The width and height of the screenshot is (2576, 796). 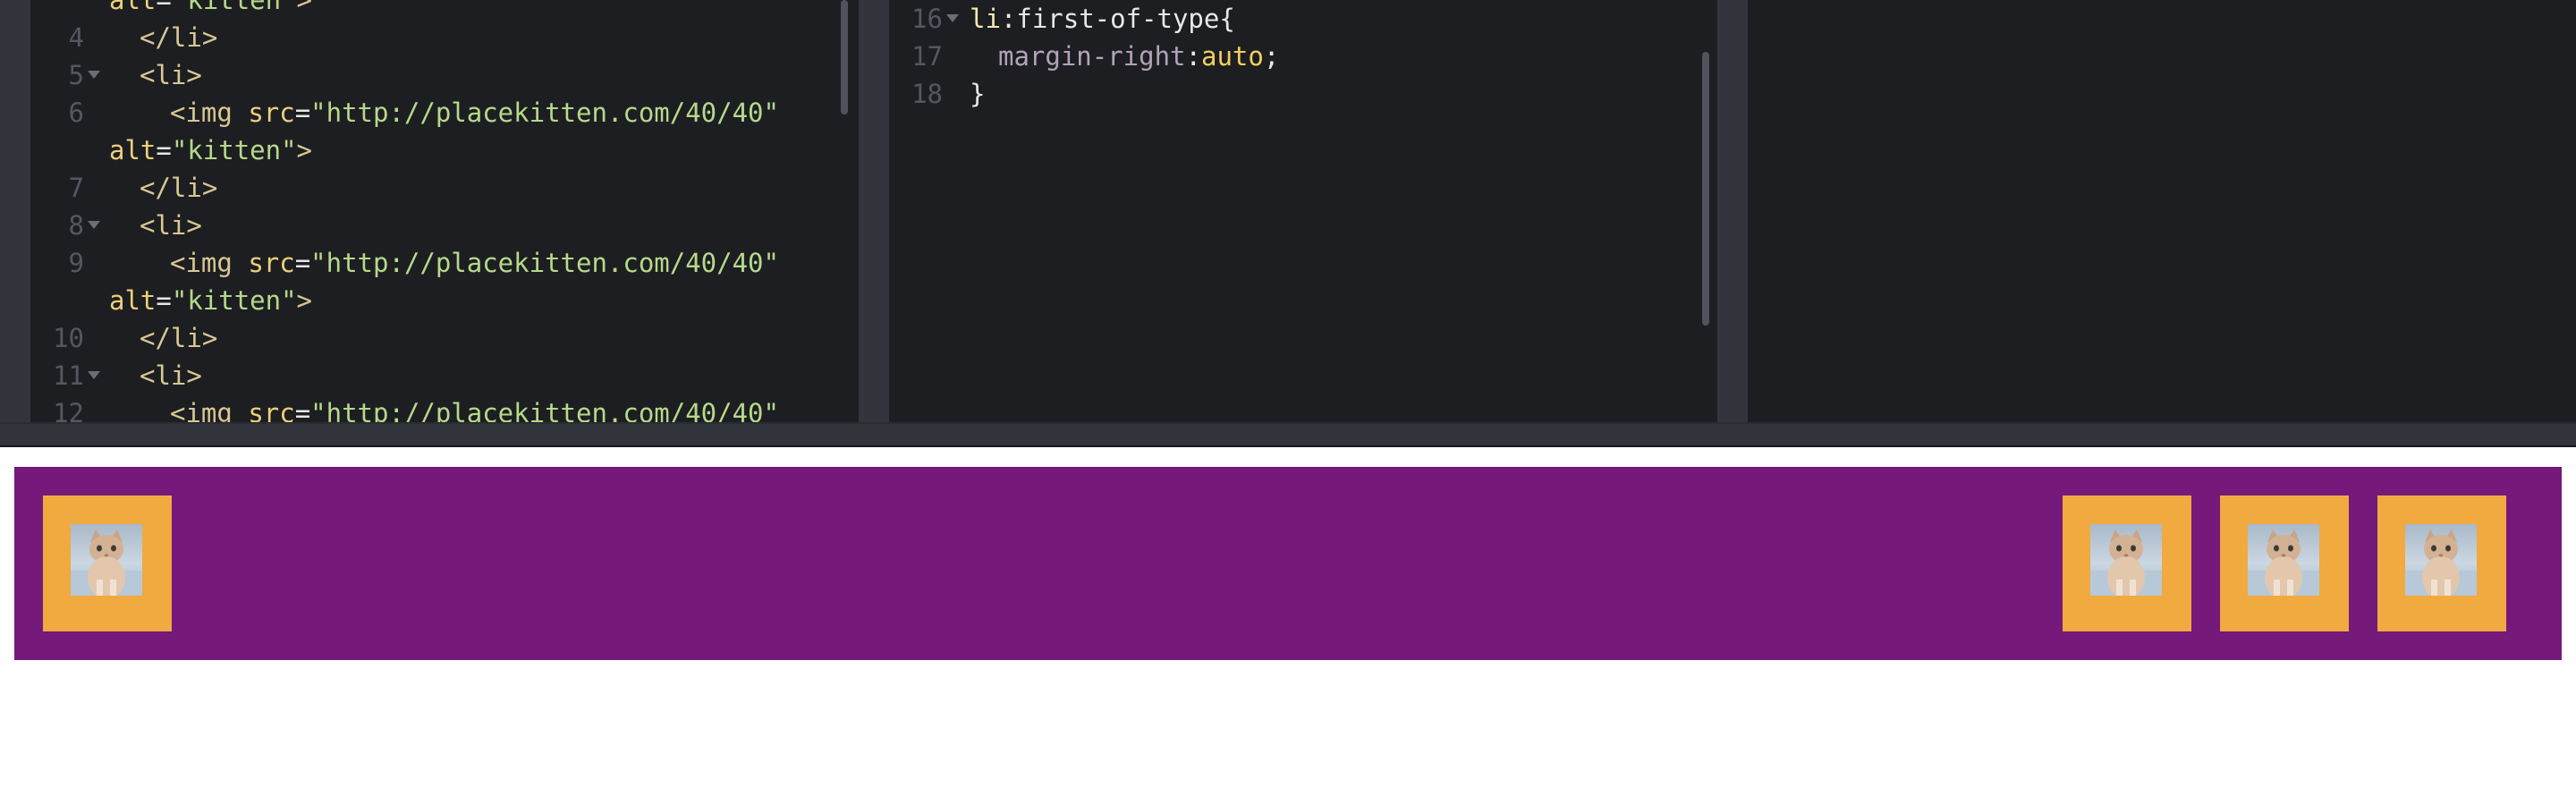 What do you see at coordinates (1117, 19) in the screenshot?
I see `code-token: :first-of-type{` at bounding box center [1117, 19].